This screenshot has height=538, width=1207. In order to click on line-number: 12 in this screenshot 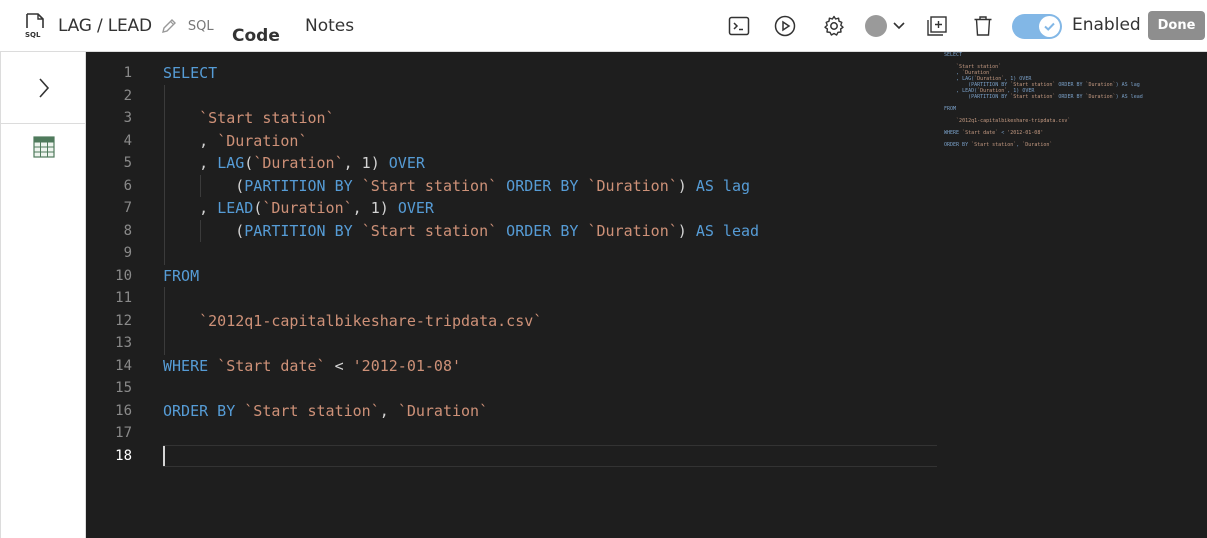, I will do `click(123, 320)`.